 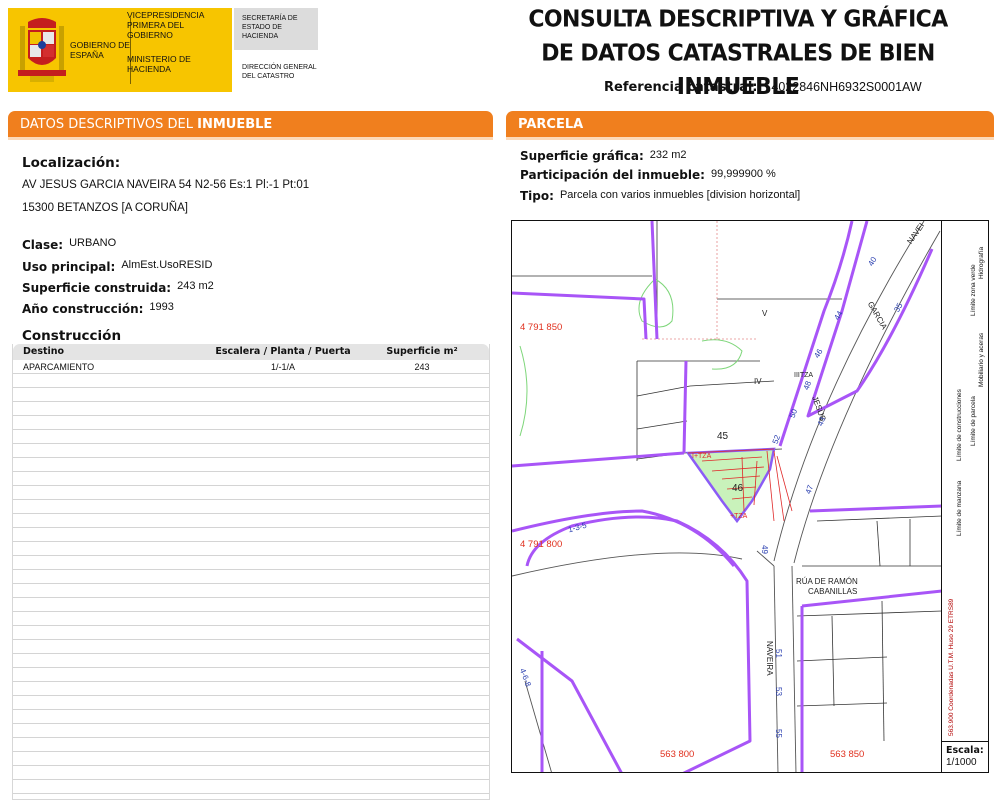 What do you see at coordinates (769, 658) in the screenshot?
I see `street-naveira: NAVEIRA` at bounding box center [769, 658].